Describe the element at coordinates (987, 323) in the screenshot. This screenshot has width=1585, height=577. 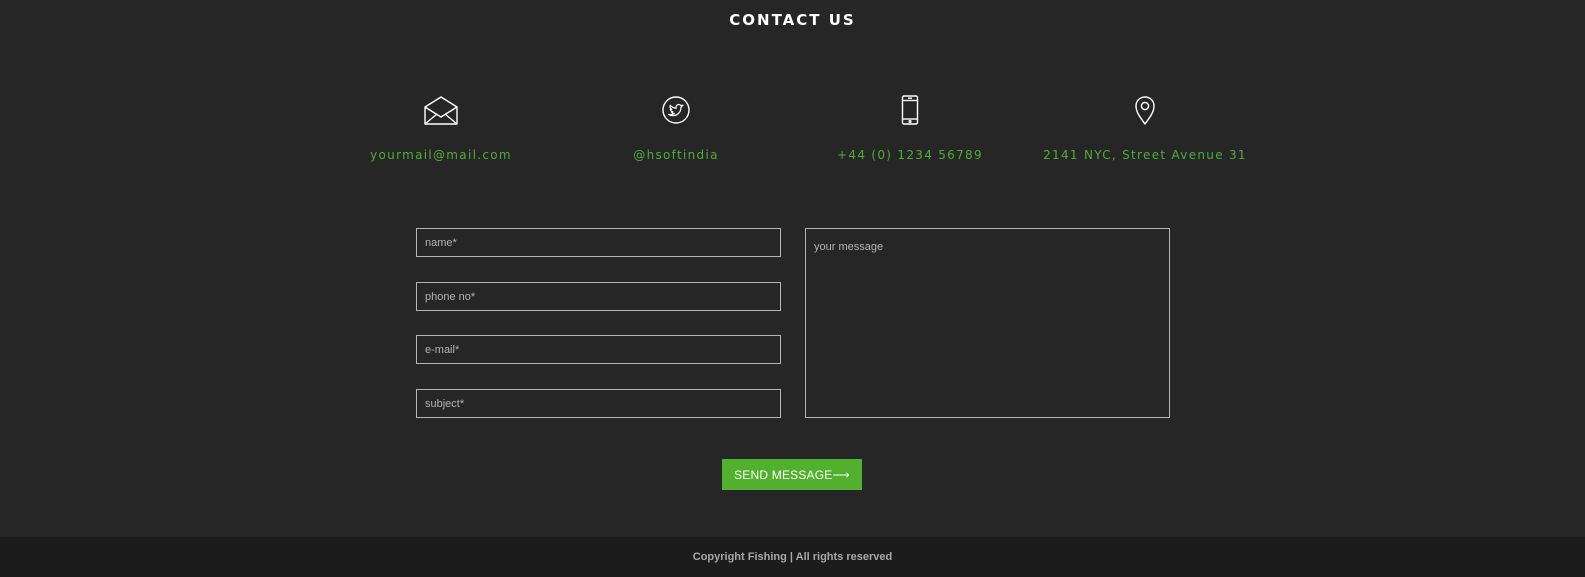
I see `message-textarea` at that location.